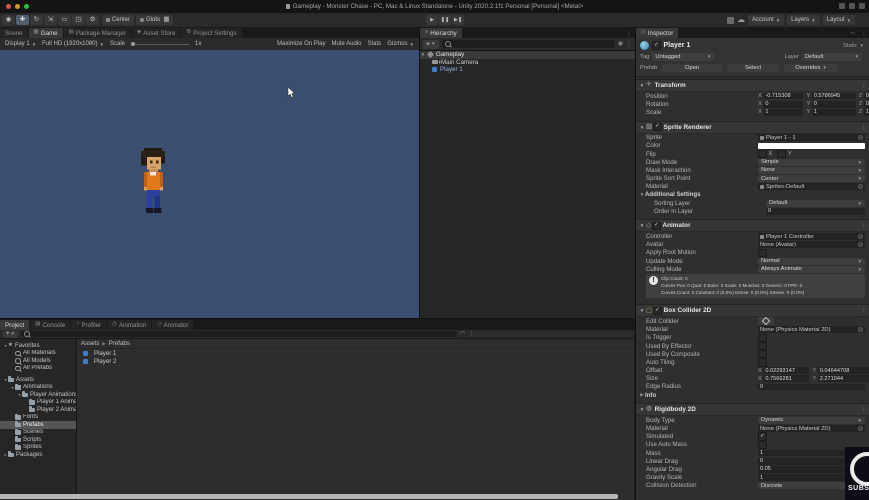  Describe the element at coordinates (783, 104) in the screenshot. I see `transform-rotation-x-field: 0` at that location.